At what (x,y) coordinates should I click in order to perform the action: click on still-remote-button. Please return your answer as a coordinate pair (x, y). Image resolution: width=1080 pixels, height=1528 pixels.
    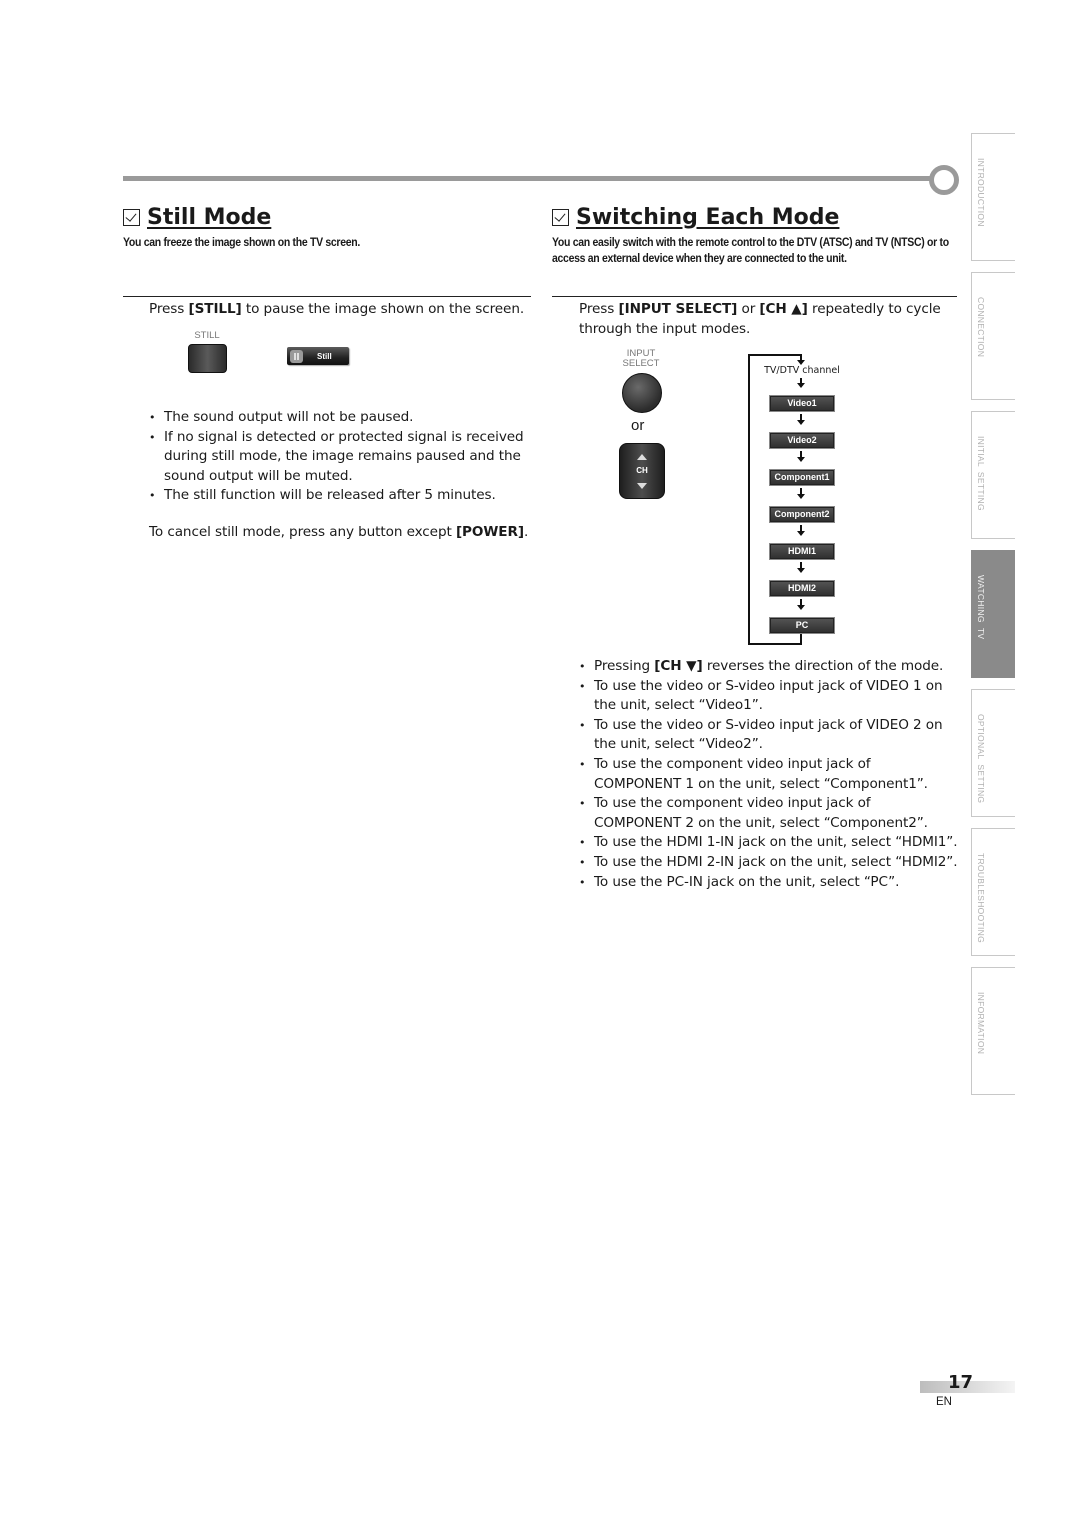
    Looking at the image, I should click on (207, 358).